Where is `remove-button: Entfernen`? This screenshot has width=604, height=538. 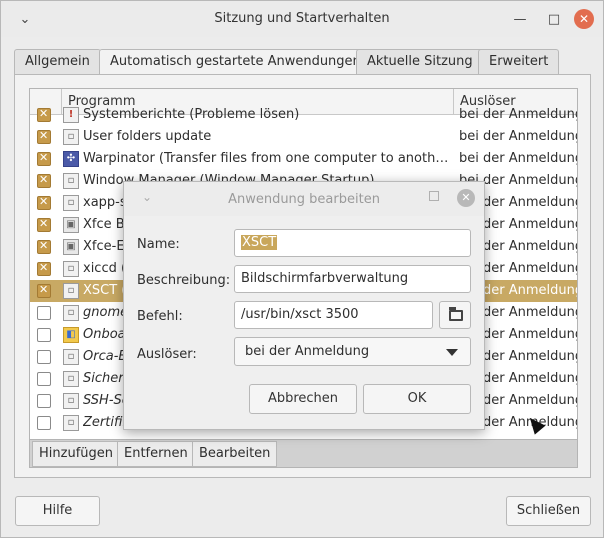
remove-button: Entfernen is located at coordinates (156, 454).